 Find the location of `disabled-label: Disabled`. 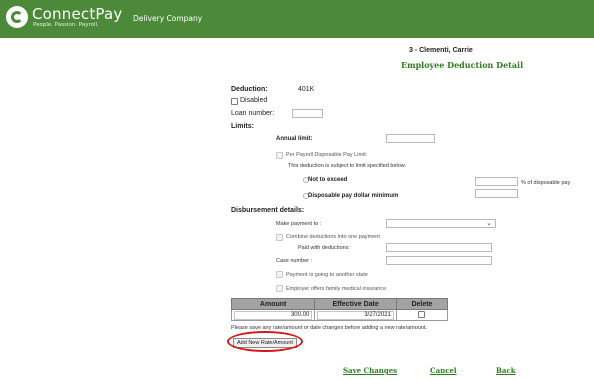

disabled-label: Disabled is located at coordinates (254, 100).